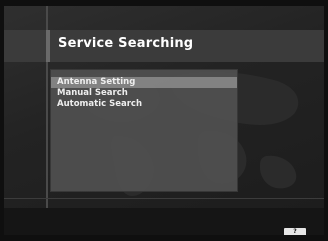 This screenshot has width=328, height=241. Describe the element at coordinates (144, 93) in the screenshot. I see `menu-item-manual-search: Manual Search` at that location.